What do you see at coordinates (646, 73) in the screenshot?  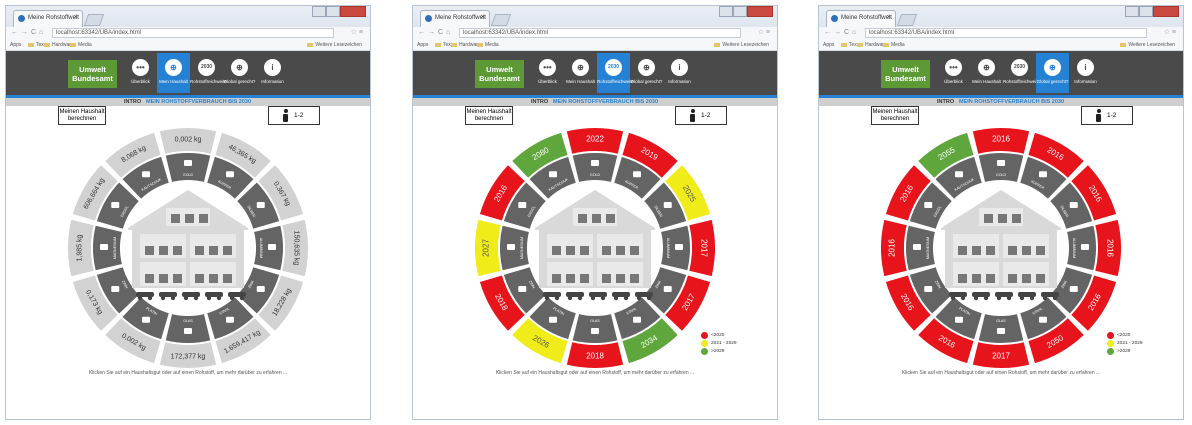 I see `nav-button-4: ⊕ Global gerecht?` at bounding box center [646, 73].